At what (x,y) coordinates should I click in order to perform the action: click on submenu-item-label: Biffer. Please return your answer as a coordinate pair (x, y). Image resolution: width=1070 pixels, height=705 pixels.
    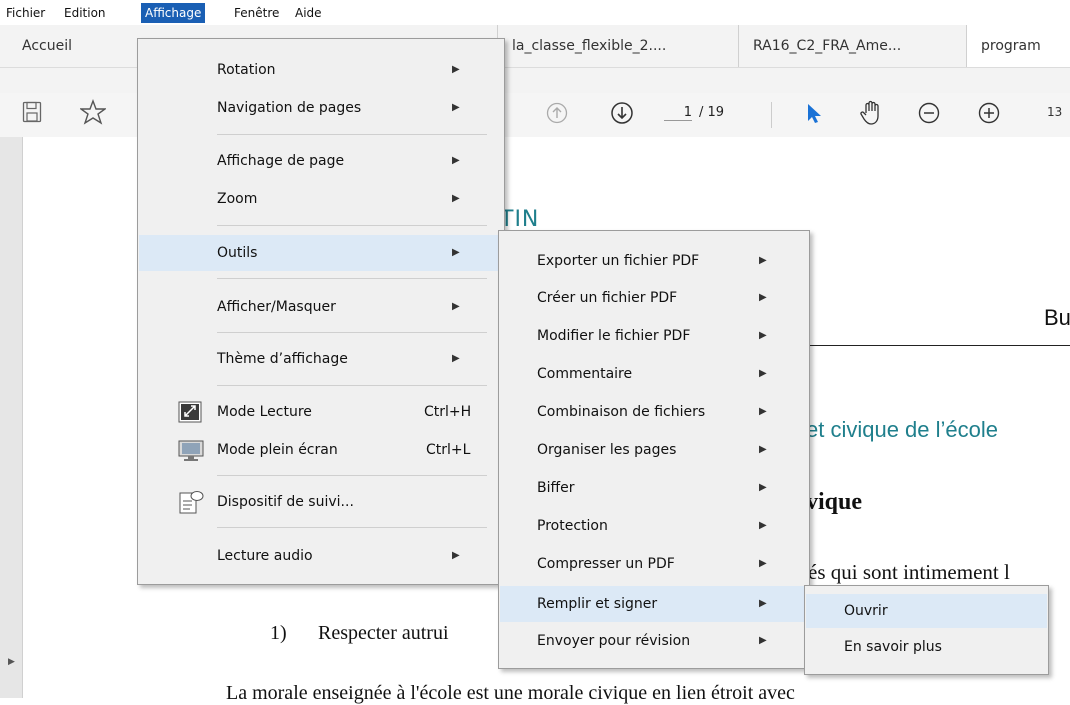
    Looking at the image, I should click on (556, 488).